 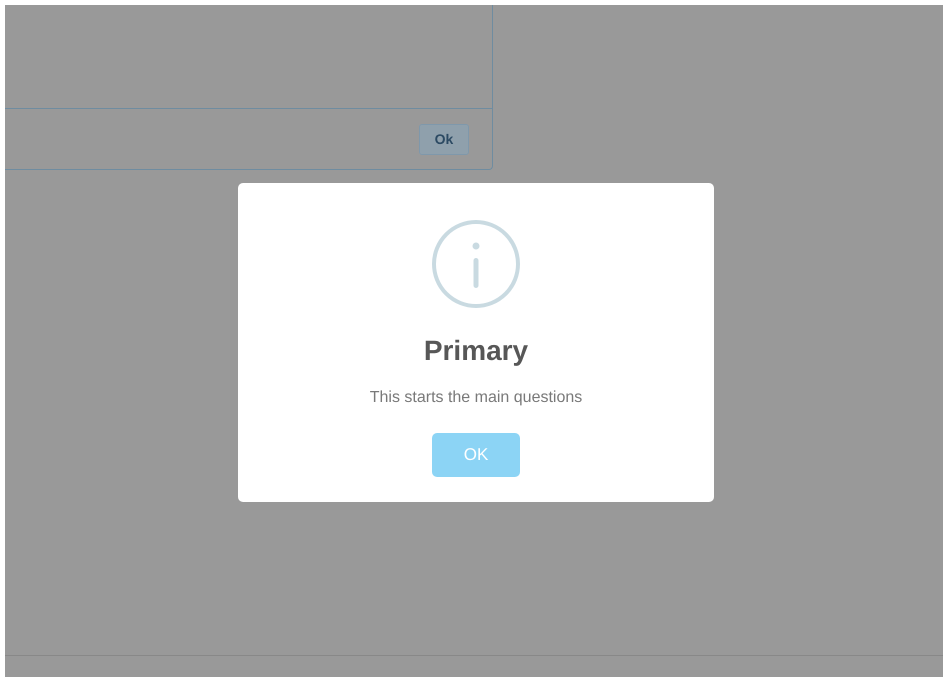 What do you see at coordinates (476, 264) in the screenshot?
I see `info-icon` at bounding box center [476, 264].